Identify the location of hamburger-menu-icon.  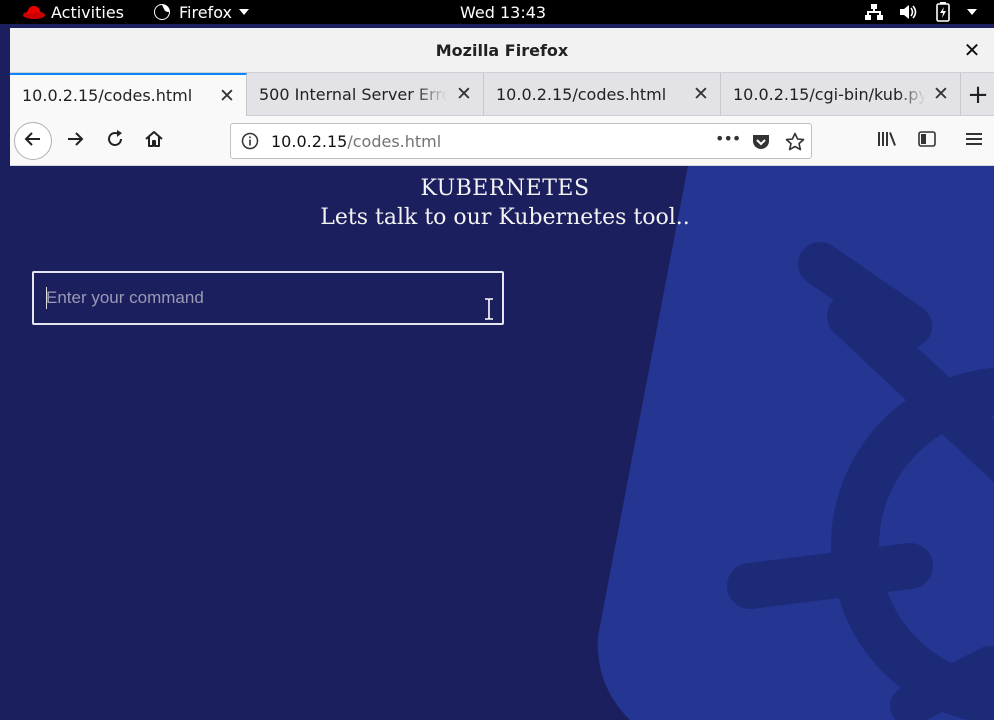
(974, 141).